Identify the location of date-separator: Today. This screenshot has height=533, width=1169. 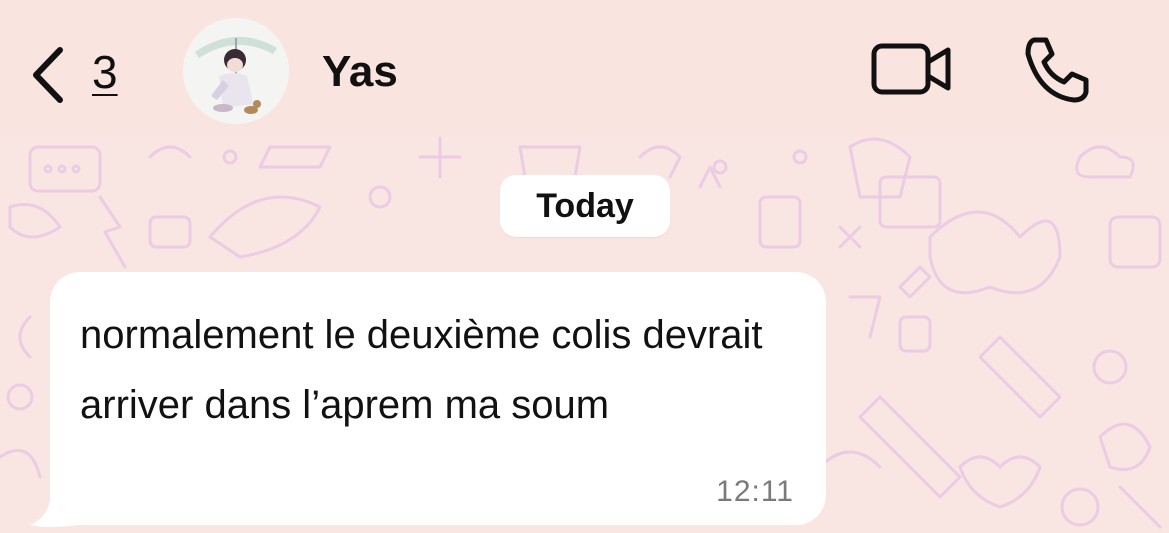
(585, 206).